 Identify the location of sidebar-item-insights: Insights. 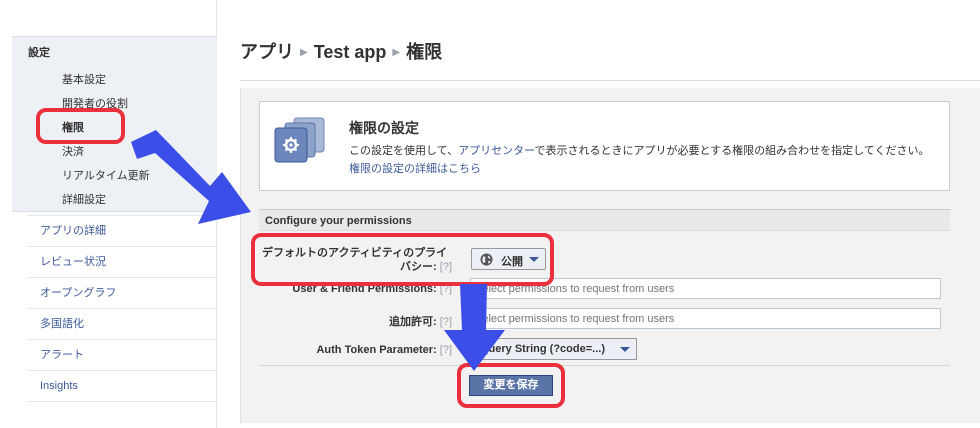
(122, 385).